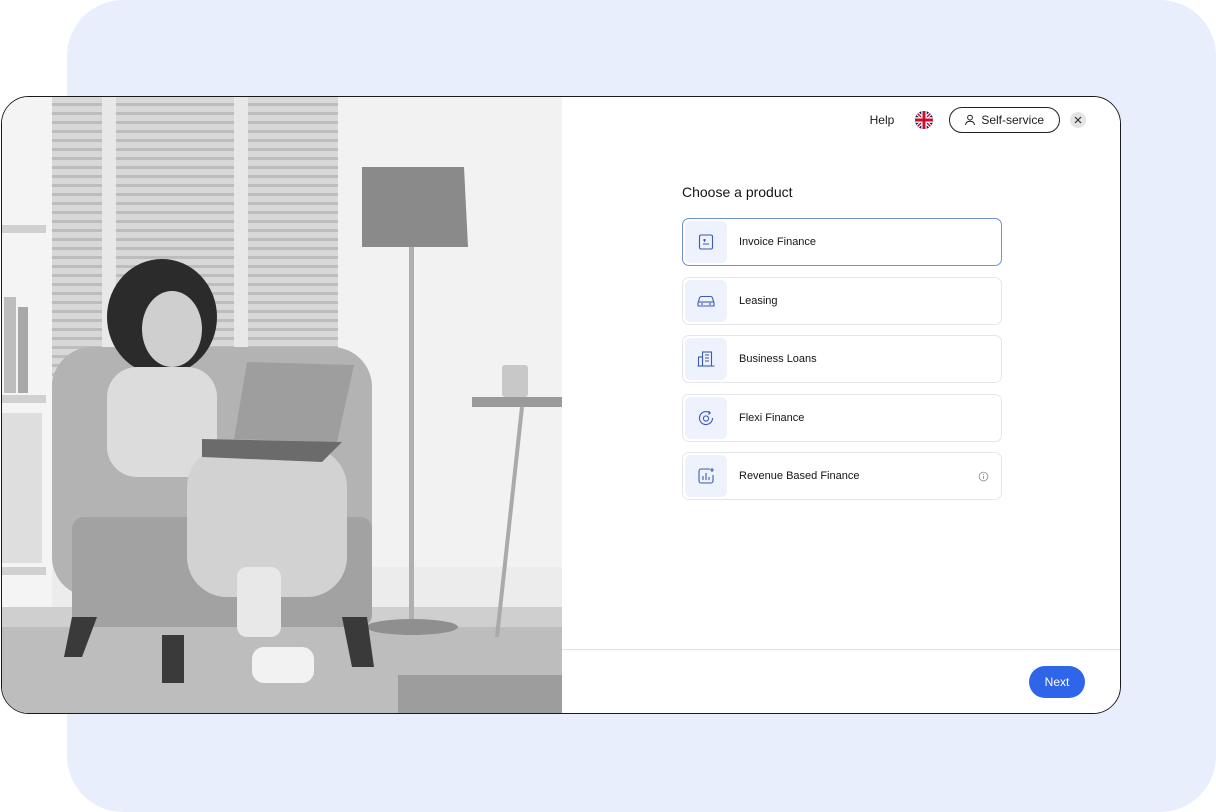 The image size is (1216, 812). What do you see at coordinates (842, 417) in the screenshot?
I see `product-option-flexi-finance: Flexi Finance` at bounding box center [842, 417].